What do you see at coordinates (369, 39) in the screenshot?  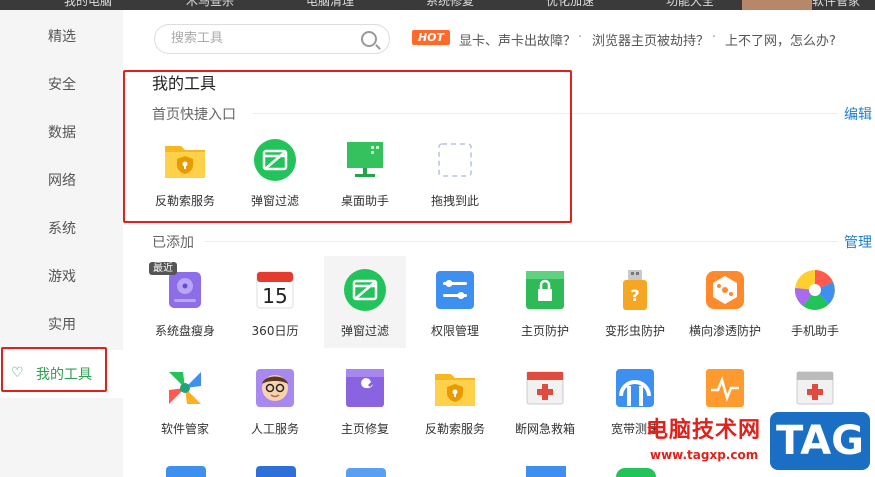 I see `search-icon` at bounding box center [369, 39].